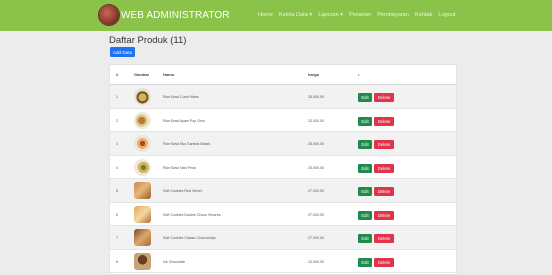 This screenshot has width=552, height=275. I want to click on product-price: 23.000,00, so click(316, 120).